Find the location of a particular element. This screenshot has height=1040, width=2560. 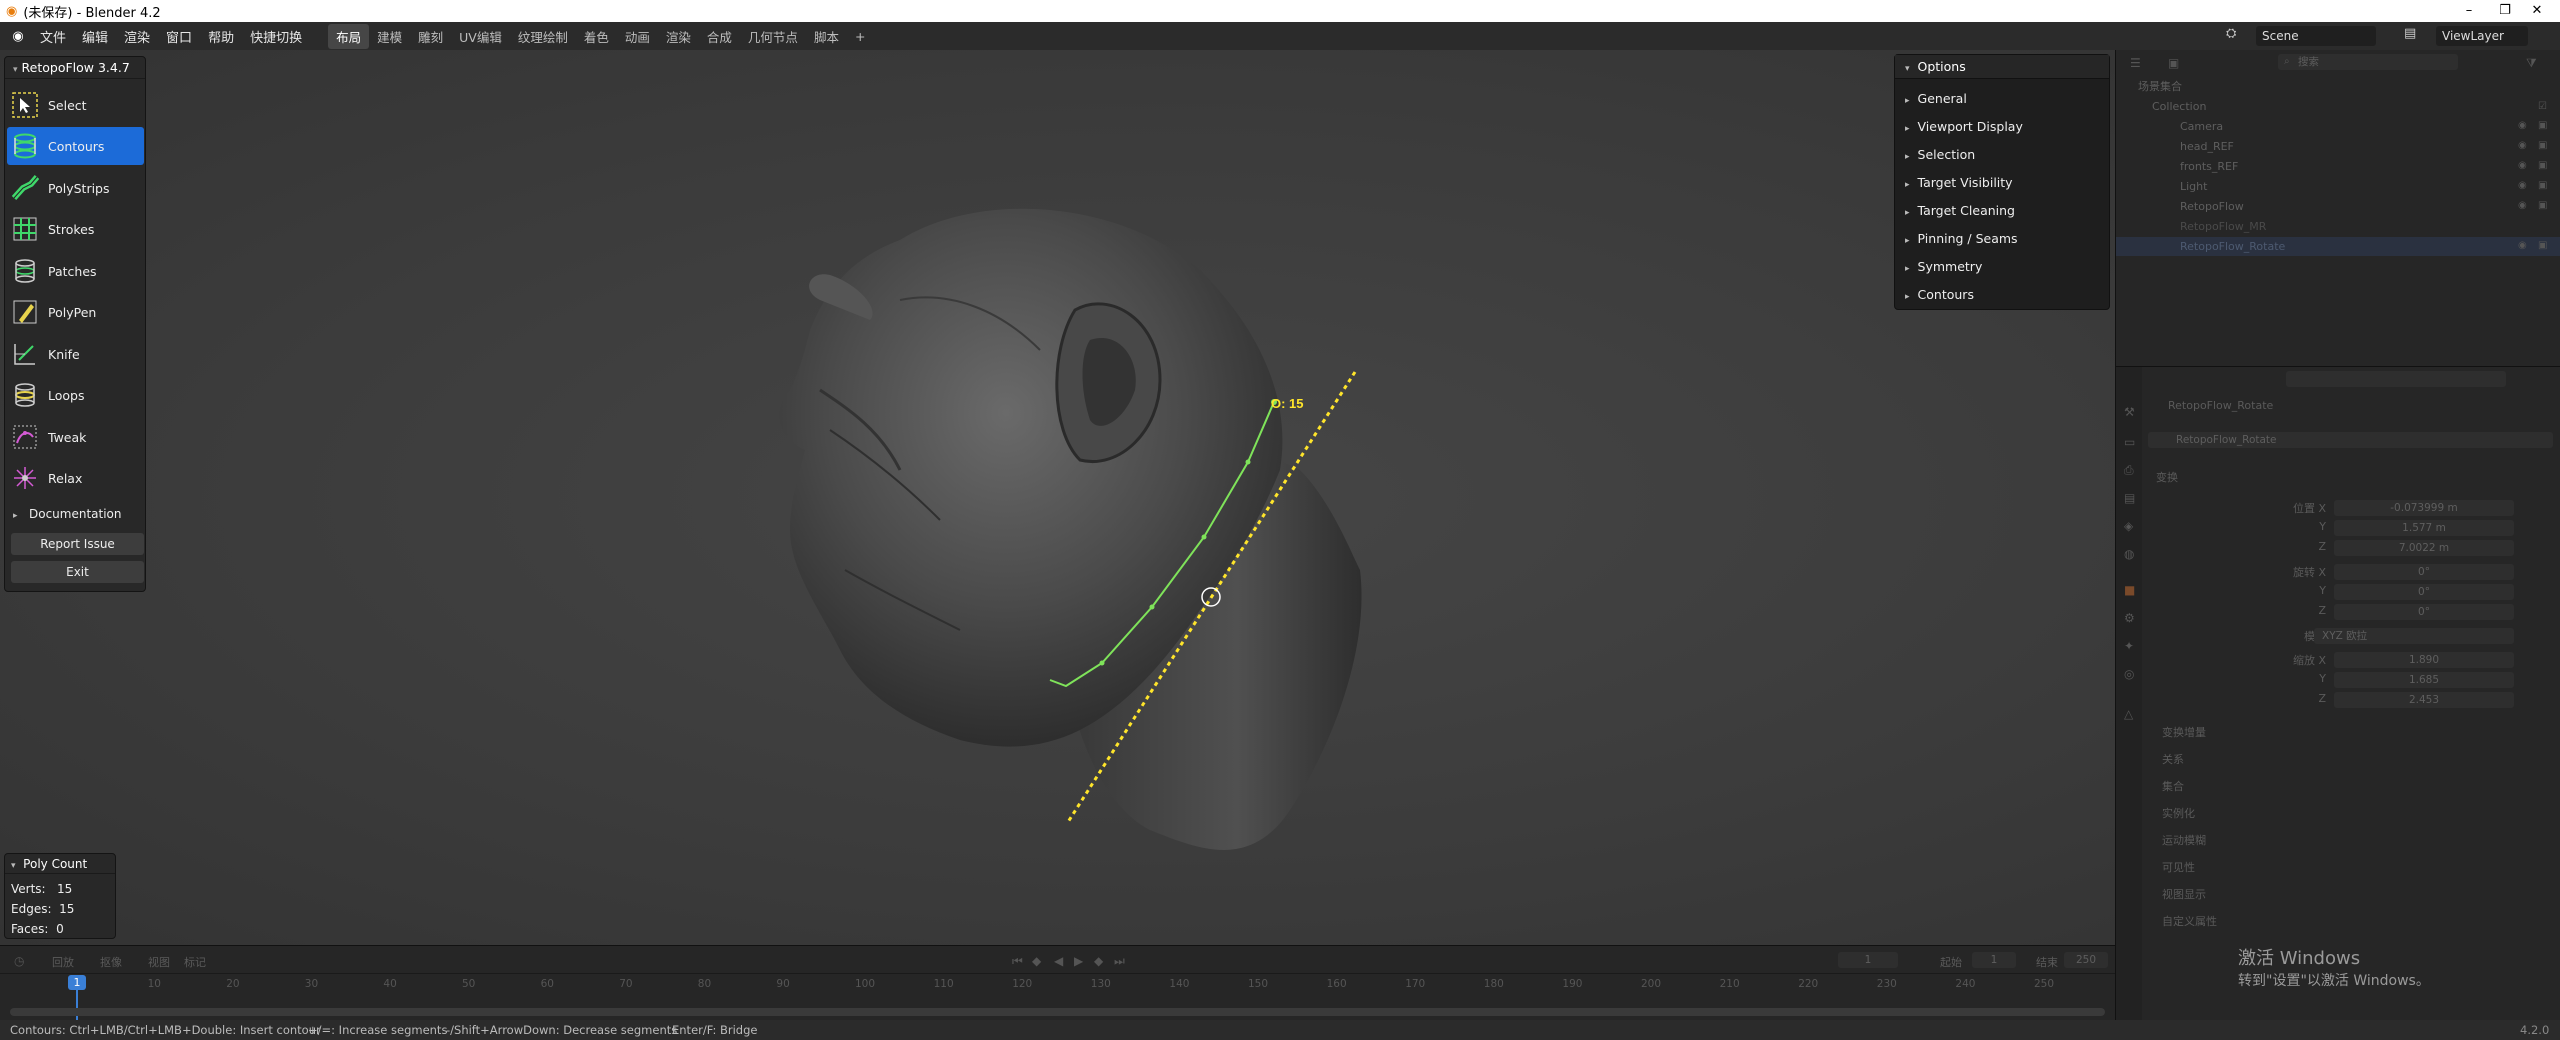

subsection-viewport-display: 视图显示 is located at coordinates (2184, 894).